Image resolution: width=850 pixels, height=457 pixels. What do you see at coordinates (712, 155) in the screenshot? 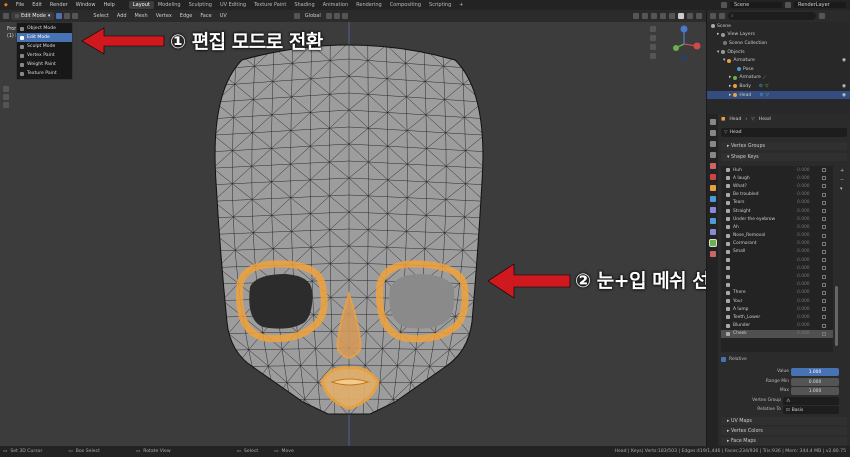
I see `view-layer-tab-icon` at bounding box center [712, 155].